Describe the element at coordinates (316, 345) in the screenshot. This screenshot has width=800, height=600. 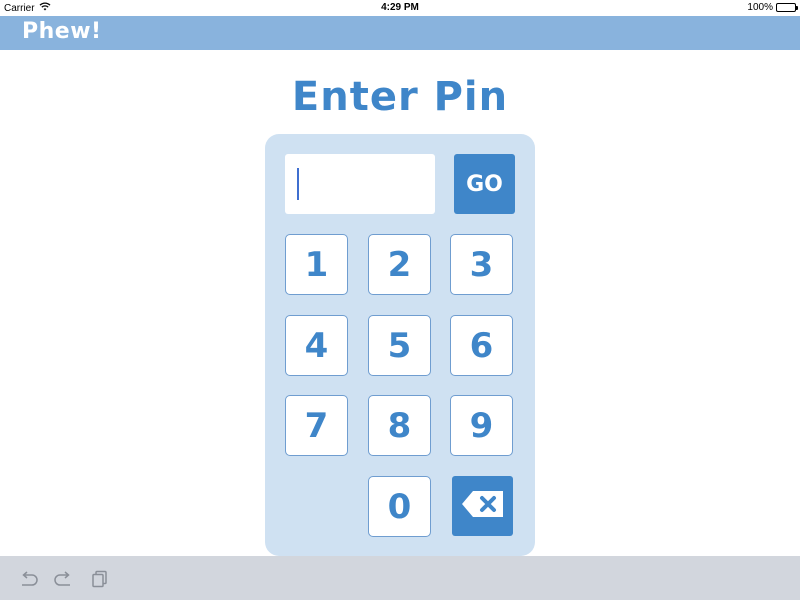
I see `key-4: 4` at that location.